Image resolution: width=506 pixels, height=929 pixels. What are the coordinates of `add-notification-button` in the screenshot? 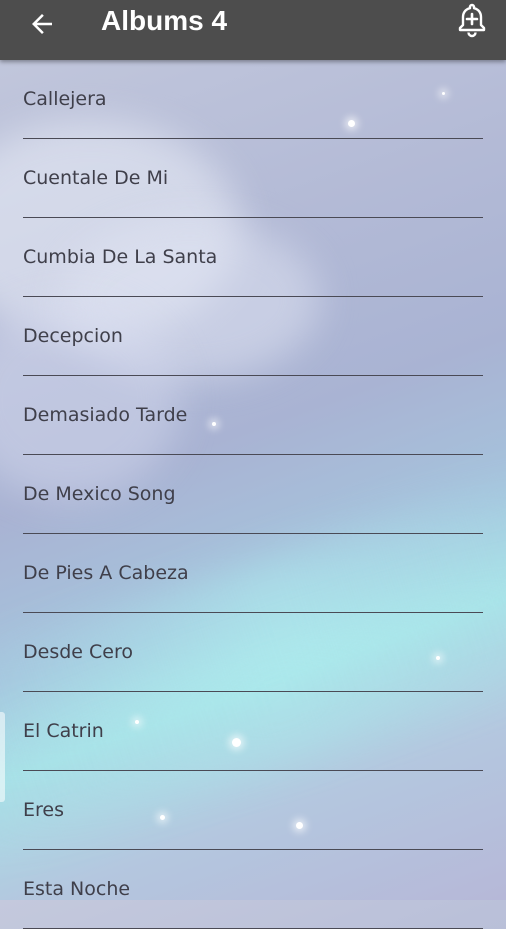 It's located at (472, 22).